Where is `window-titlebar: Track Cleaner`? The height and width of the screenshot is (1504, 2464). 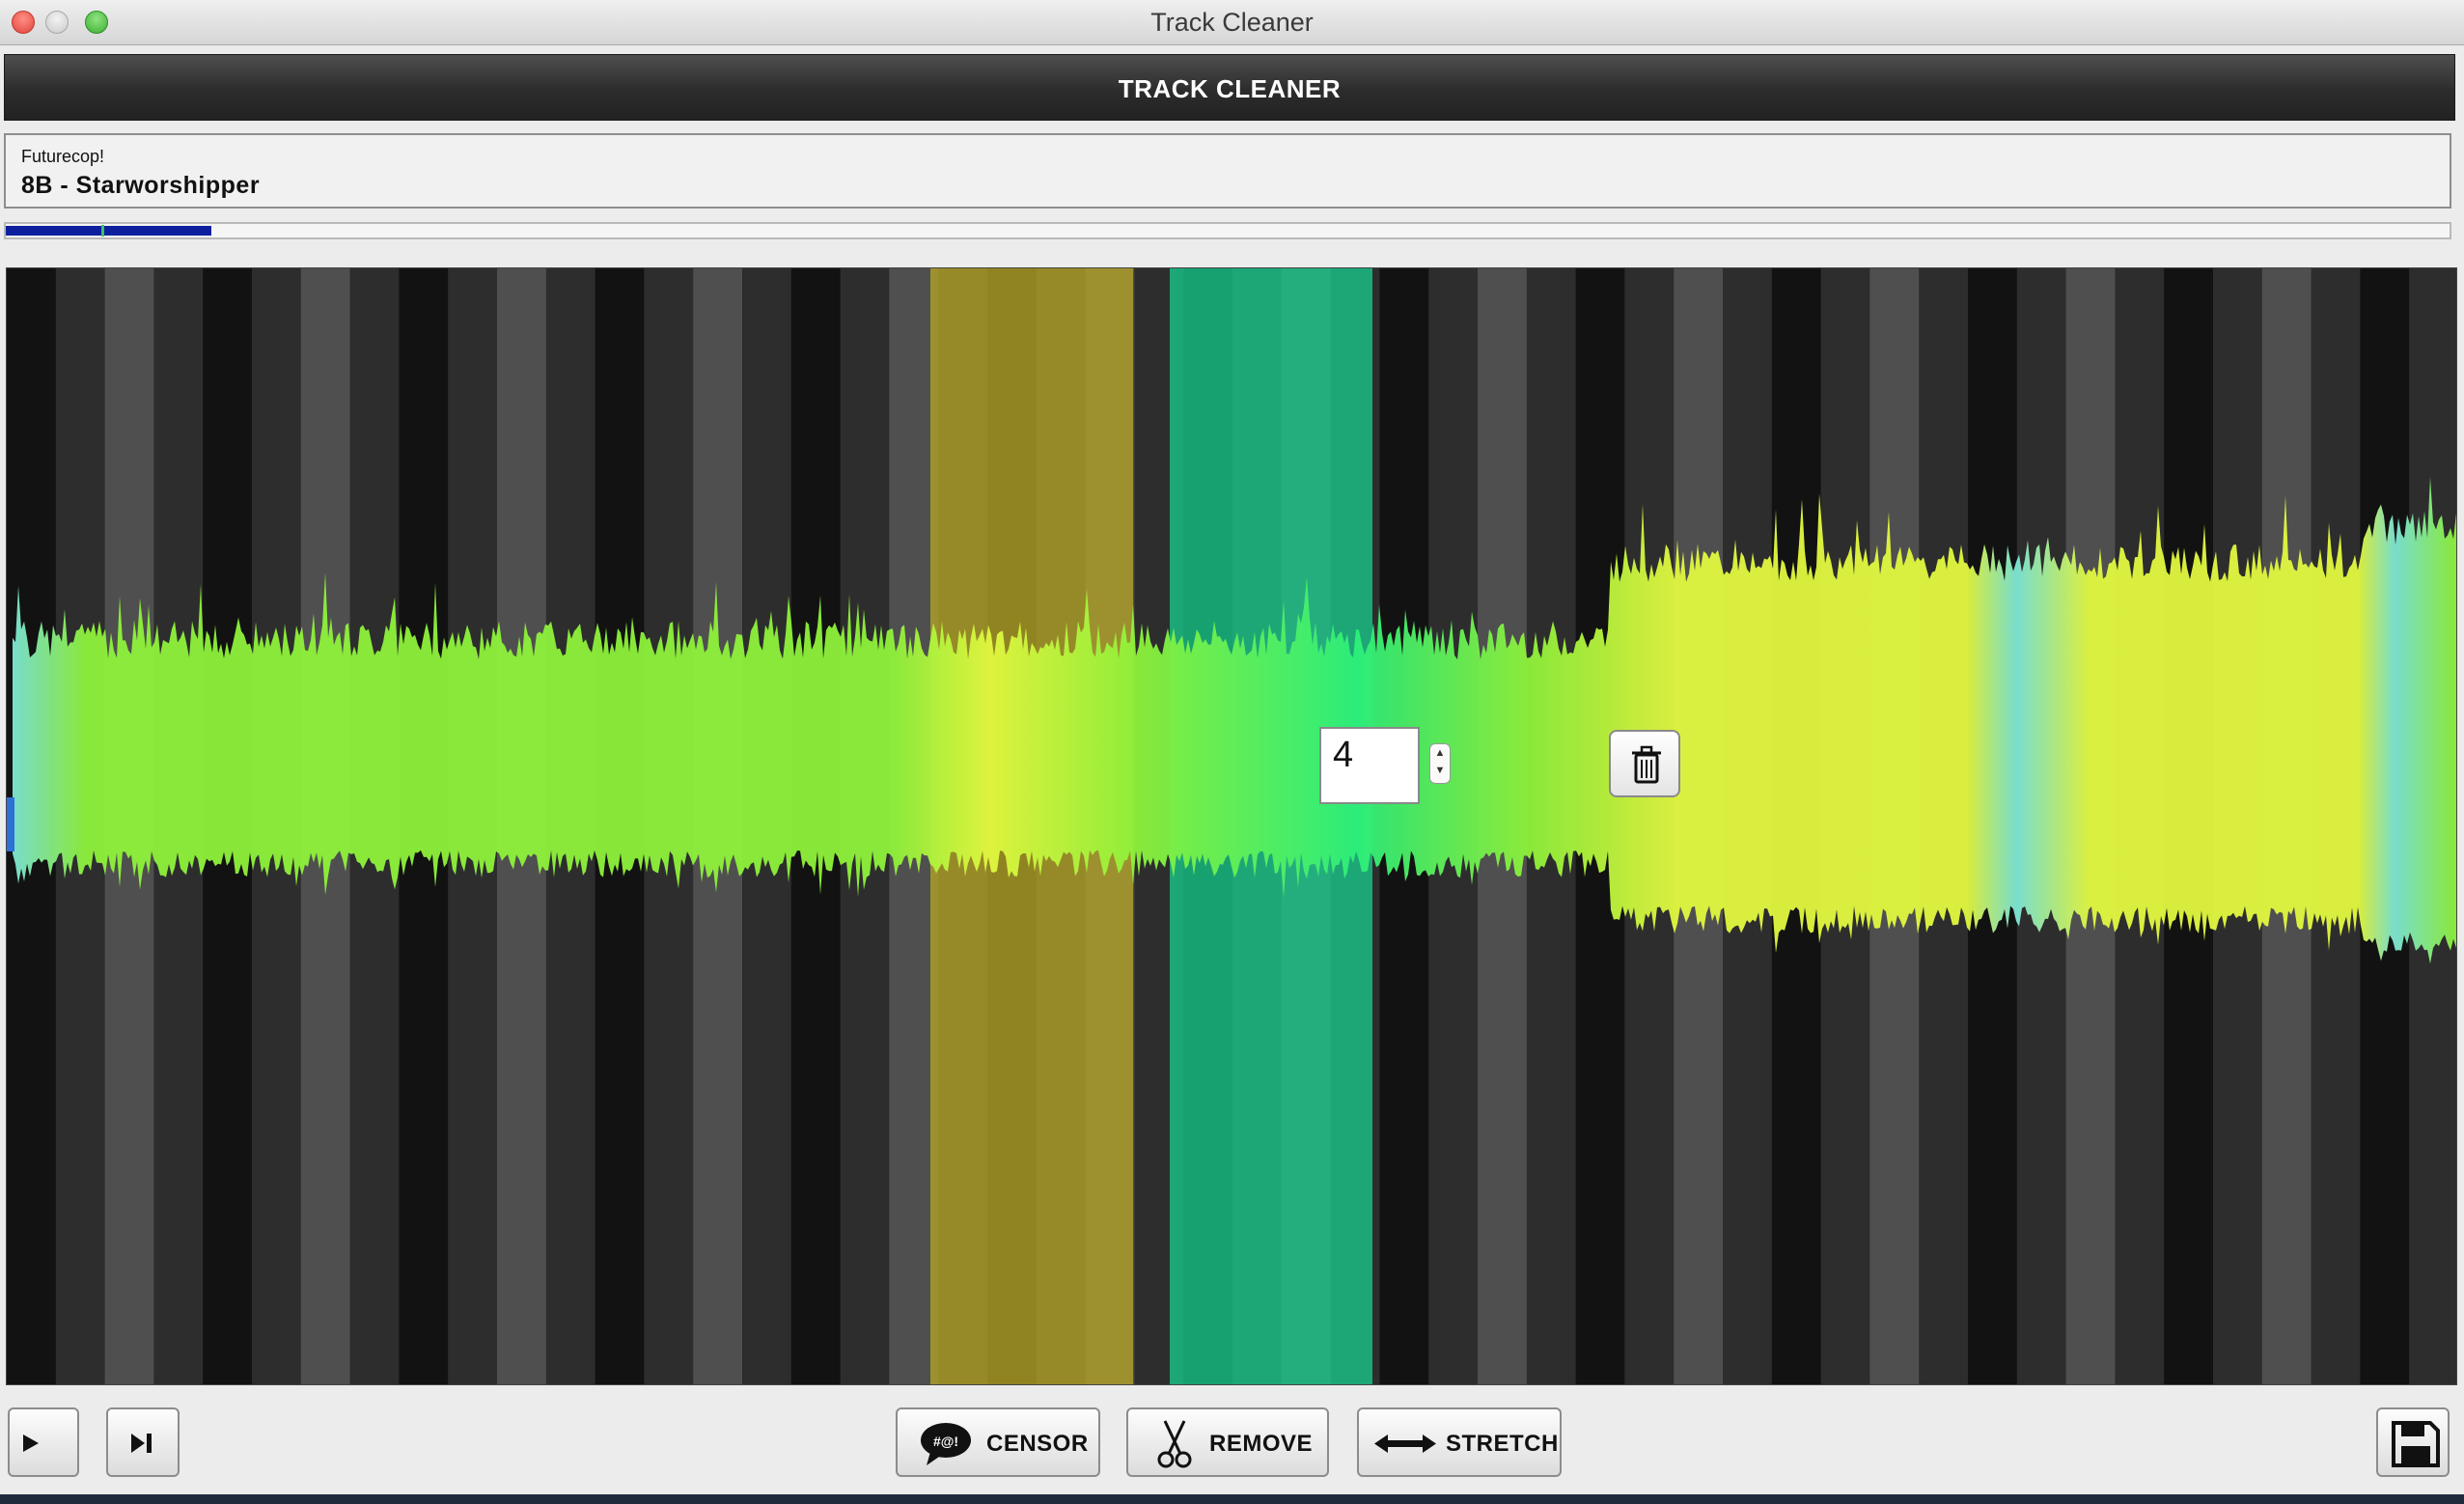
window-titlebar: Track Cleaner is located at coordinates (1232, 22).